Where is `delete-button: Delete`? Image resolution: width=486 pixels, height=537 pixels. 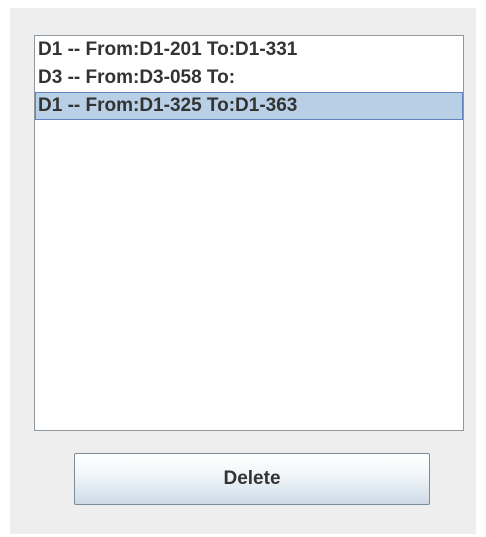
delete-button: Delete is located at coordinates (252, 479).